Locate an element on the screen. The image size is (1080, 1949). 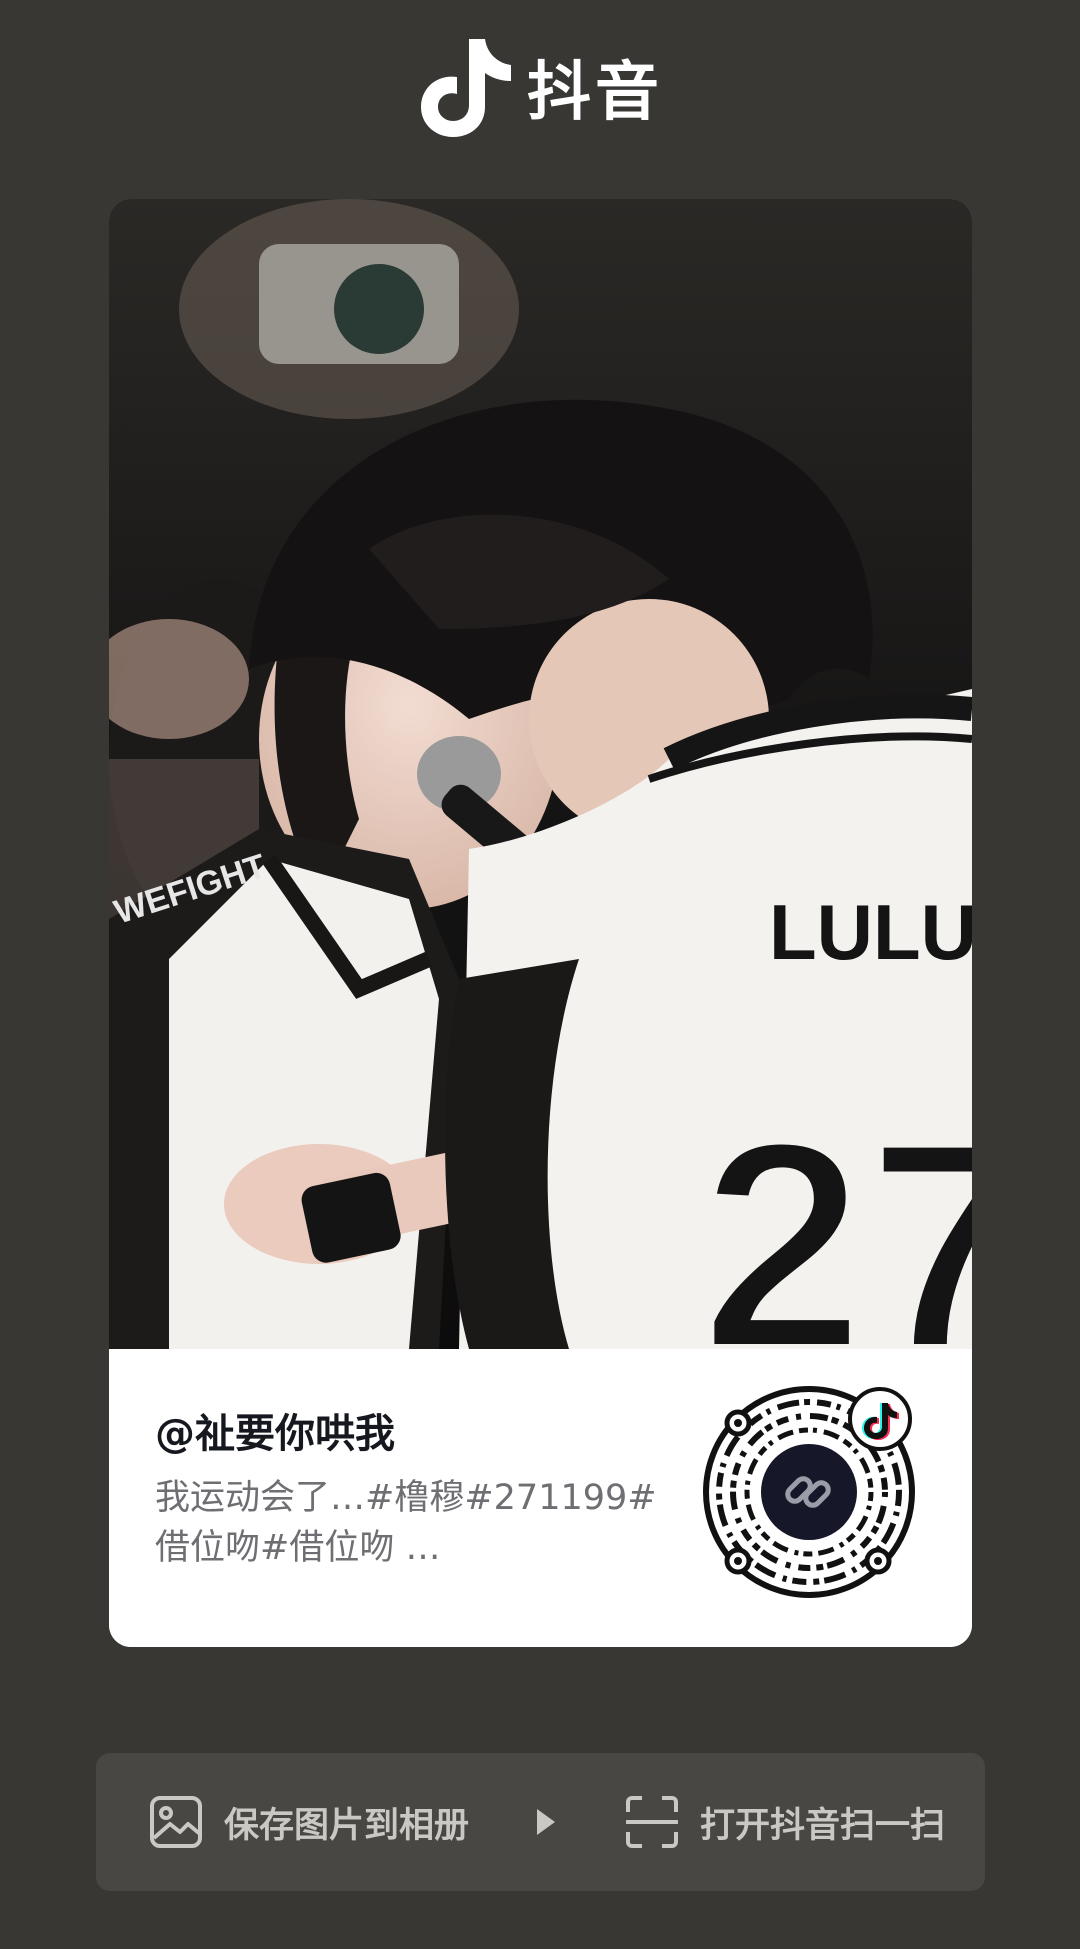
douyin-note-icon is located at coordinates (466, 88).